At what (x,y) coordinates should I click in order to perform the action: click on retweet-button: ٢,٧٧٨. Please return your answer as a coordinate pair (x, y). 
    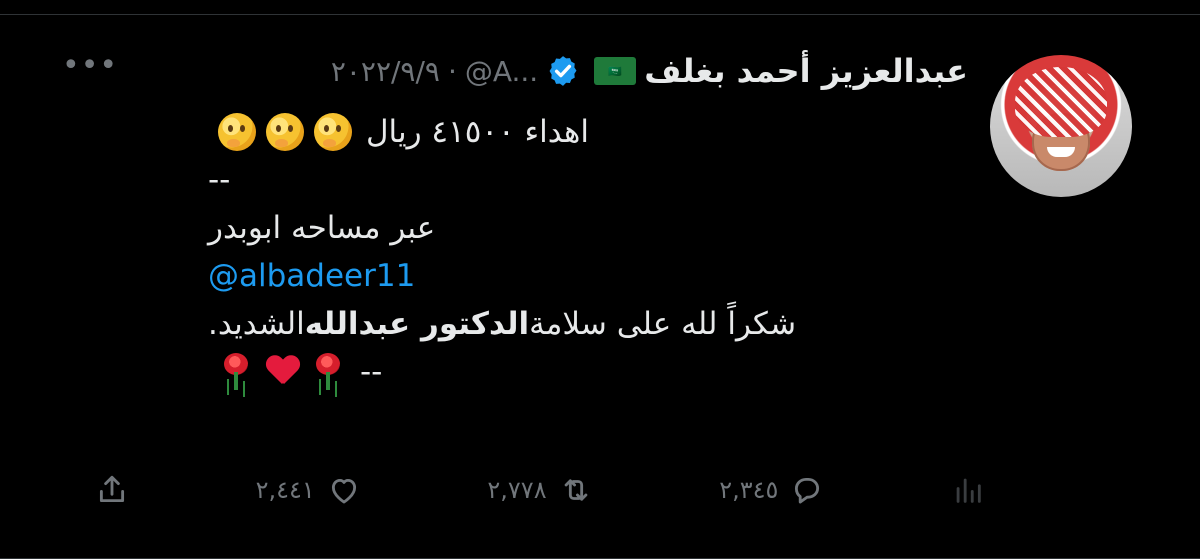
    Looking at the image, I should click on (539, 490).